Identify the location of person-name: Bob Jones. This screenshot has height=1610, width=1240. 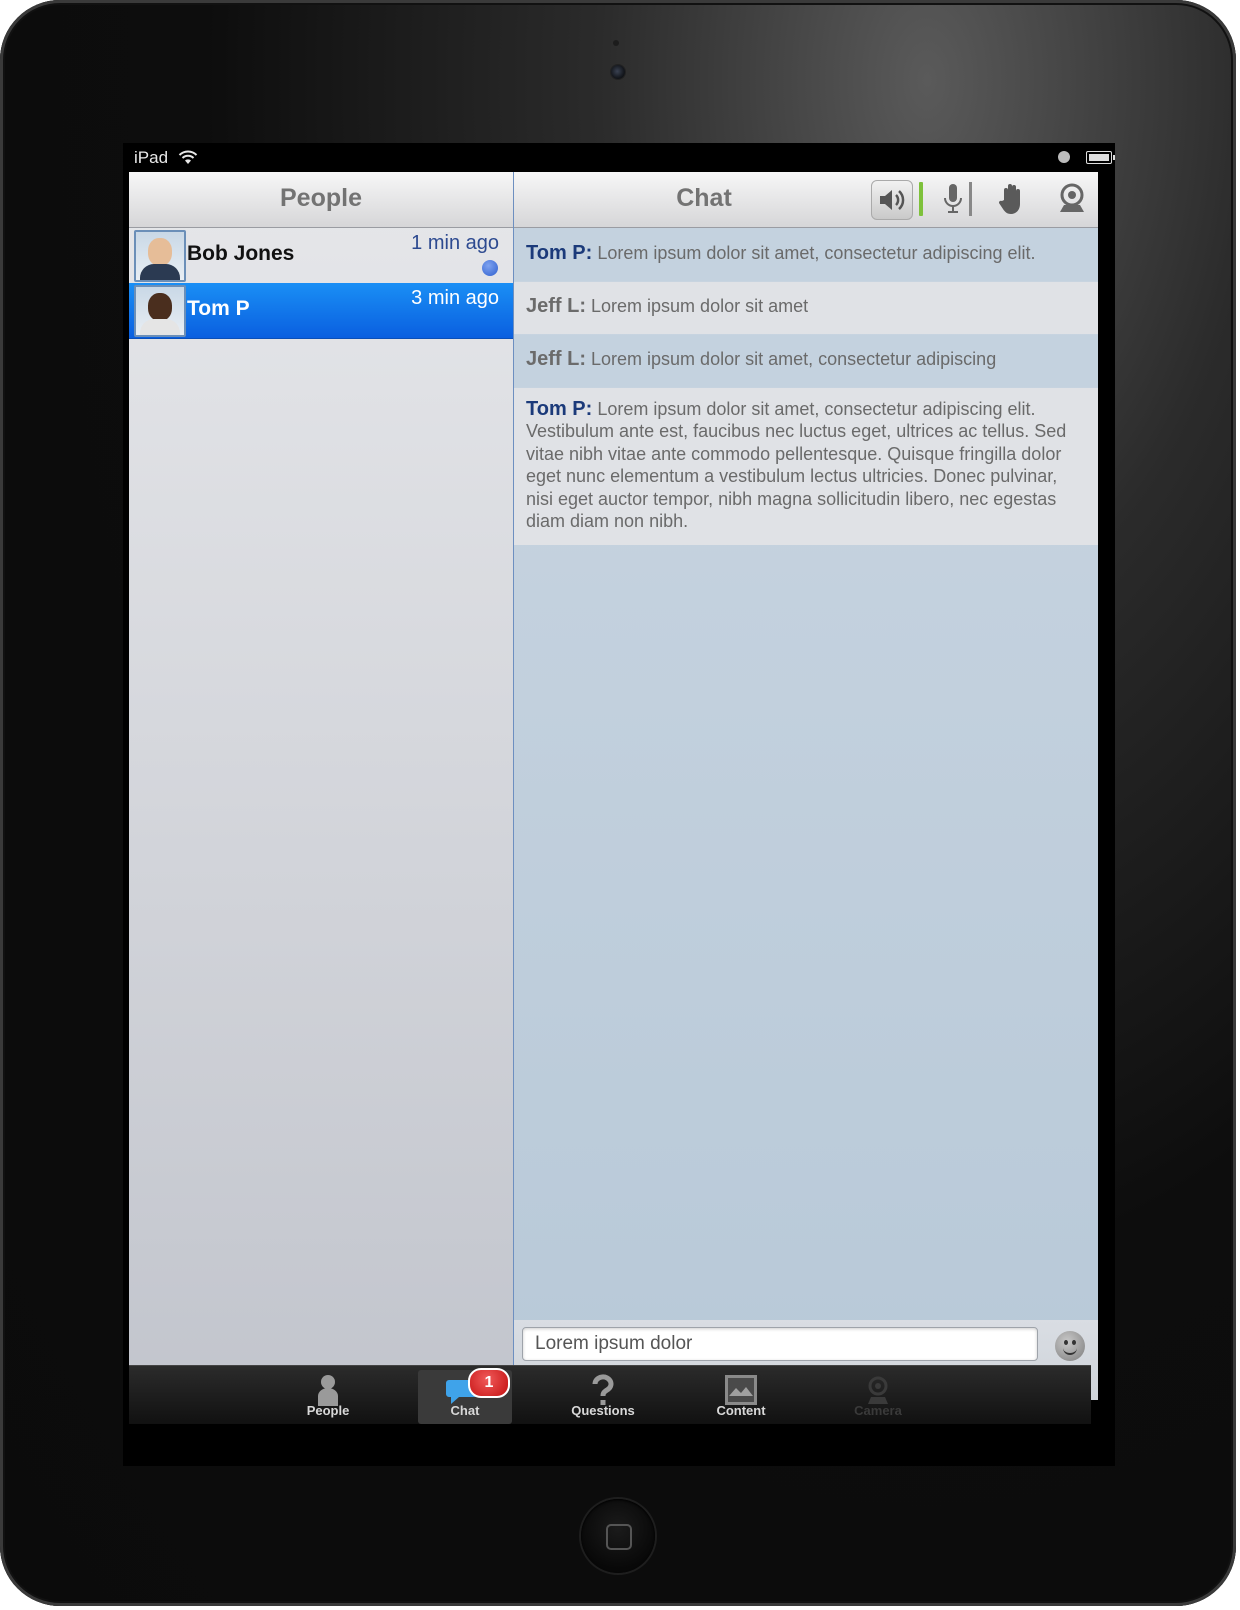
(241, 253).